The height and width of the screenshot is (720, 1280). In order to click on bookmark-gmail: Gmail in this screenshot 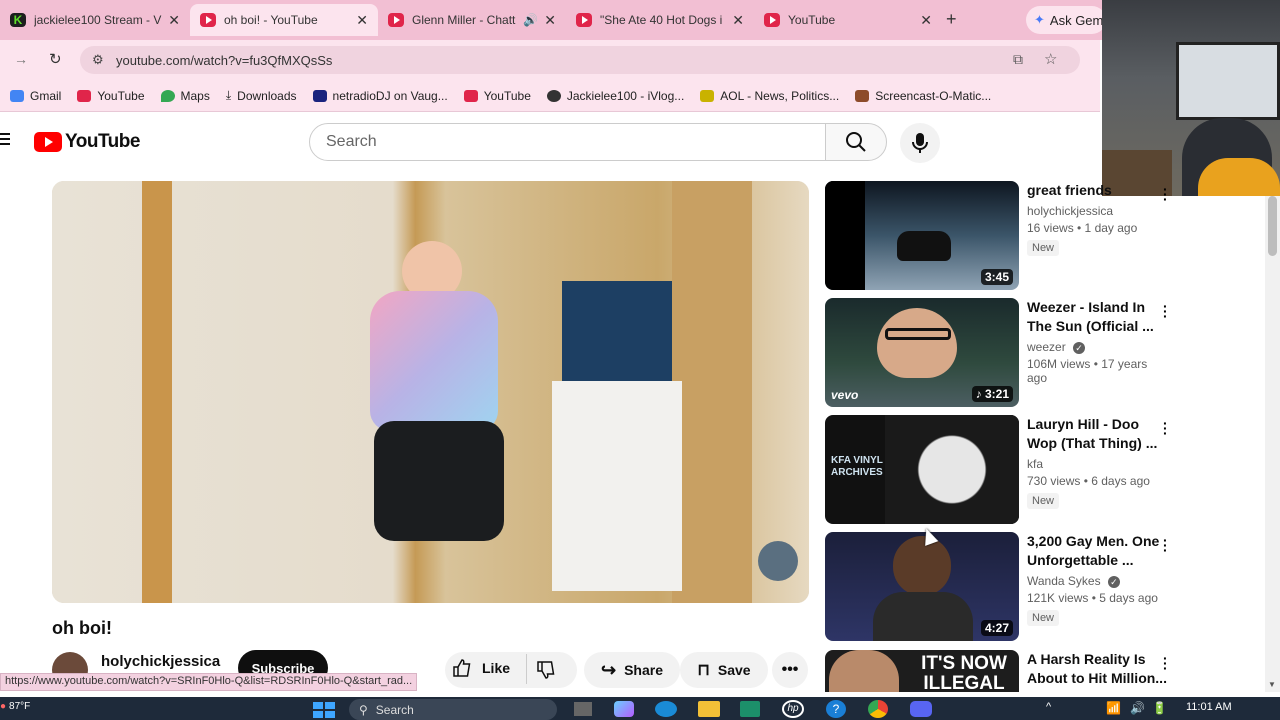, I will do `click(35, 96)`.